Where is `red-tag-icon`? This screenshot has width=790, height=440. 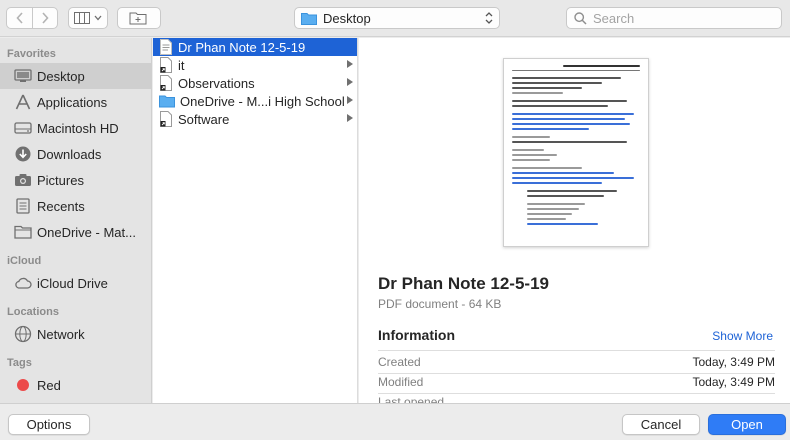
red-tag-icon is located at coordinates (23, 385).